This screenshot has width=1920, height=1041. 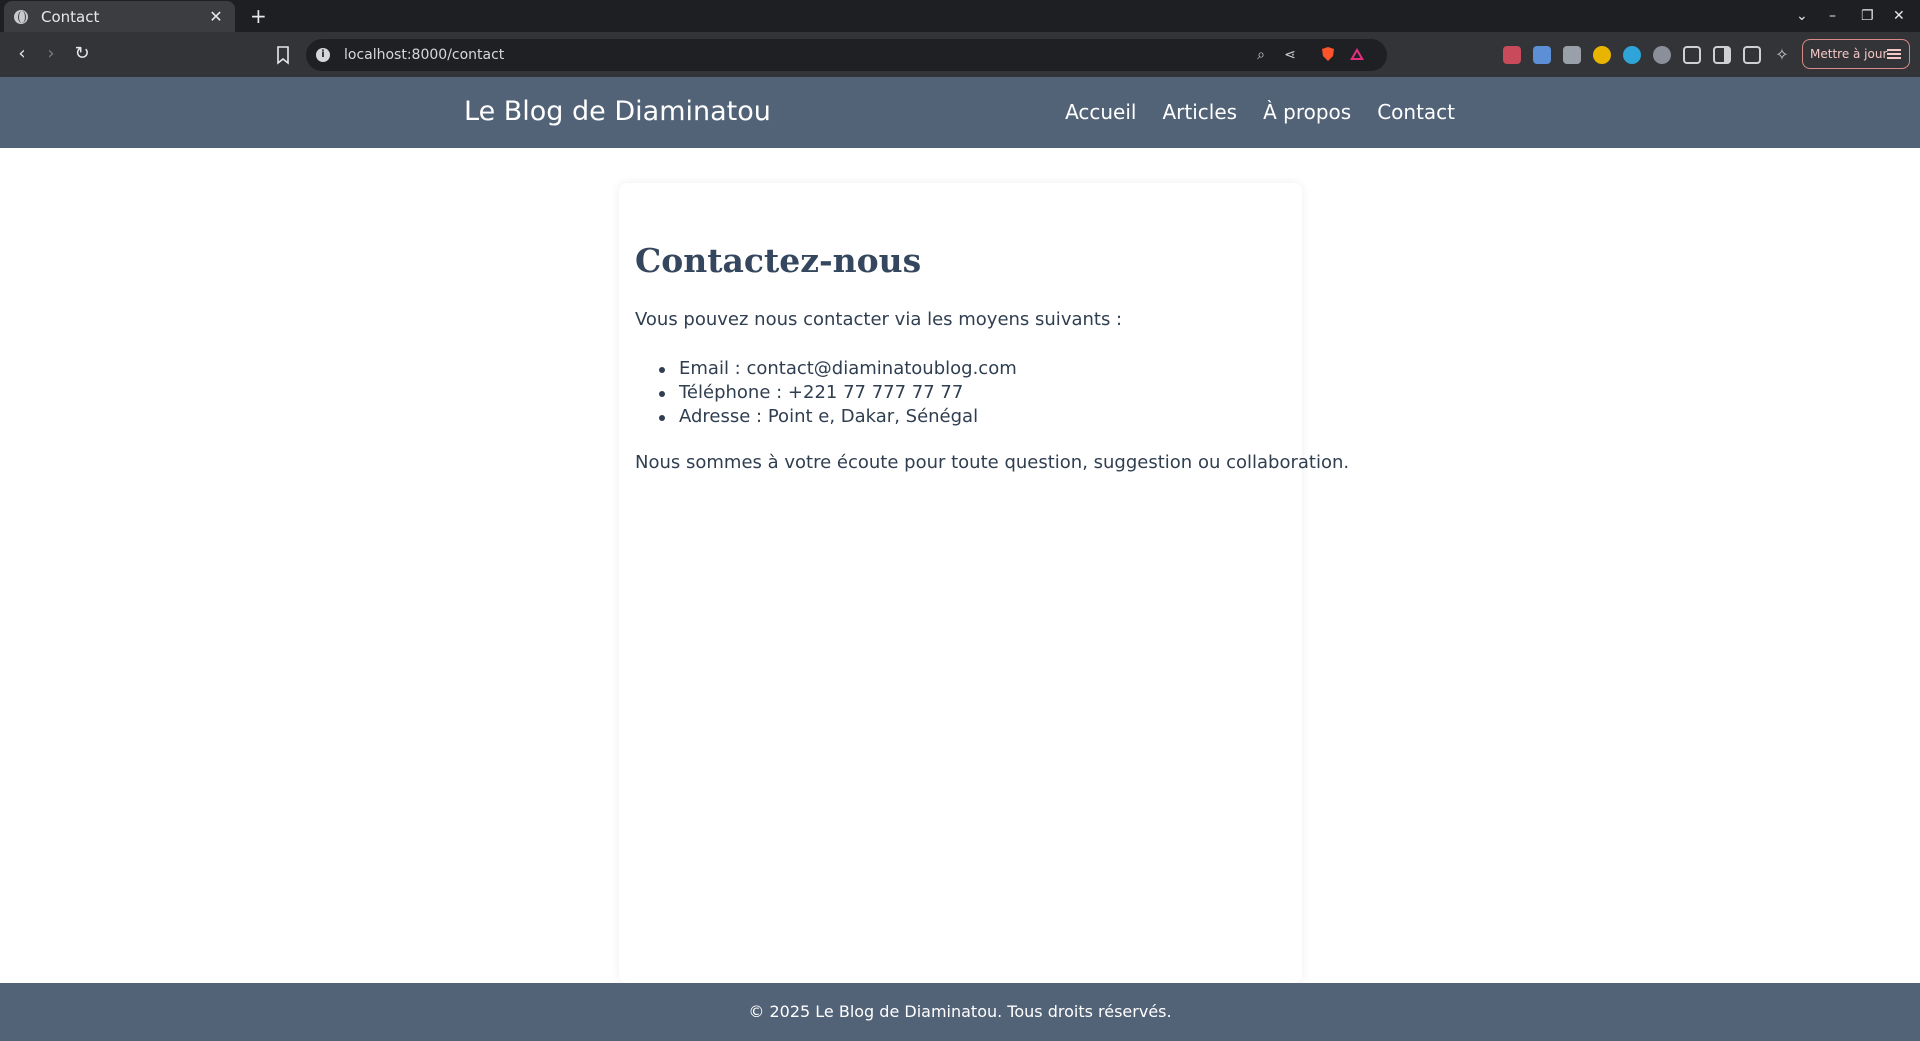 What do you see at coordinates (1307, 112) in the screenshot?
I see `nav-link-a-propos: À propos` at bounding box center [1307, 112].